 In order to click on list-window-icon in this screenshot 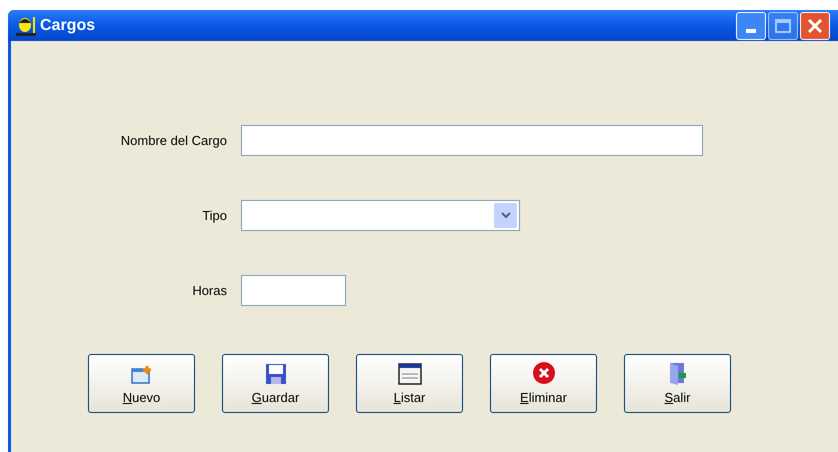, I will do `click(410, 373)`.